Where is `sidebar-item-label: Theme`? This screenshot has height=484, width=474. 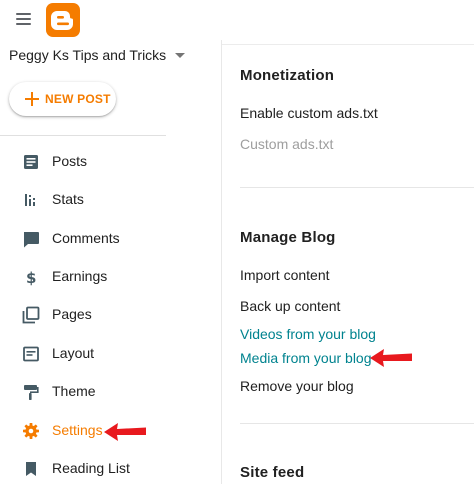
sidebar-item-label: Theme is located at coordinates (74, 391).